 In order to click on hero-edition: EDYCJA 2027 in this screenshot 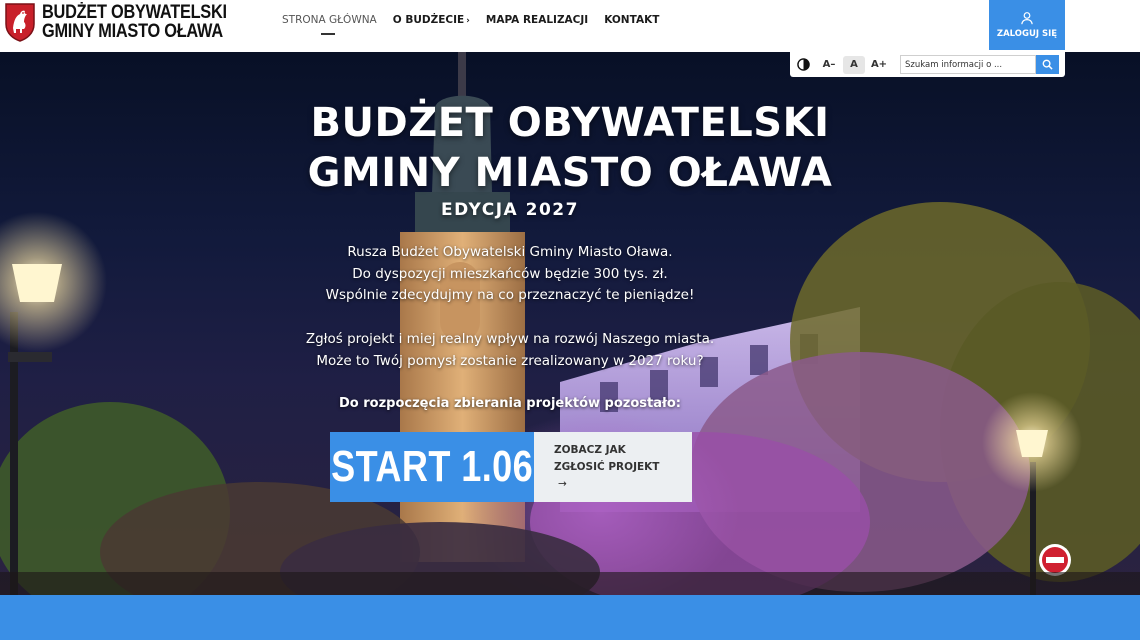, I will do `click(510, 210)`.